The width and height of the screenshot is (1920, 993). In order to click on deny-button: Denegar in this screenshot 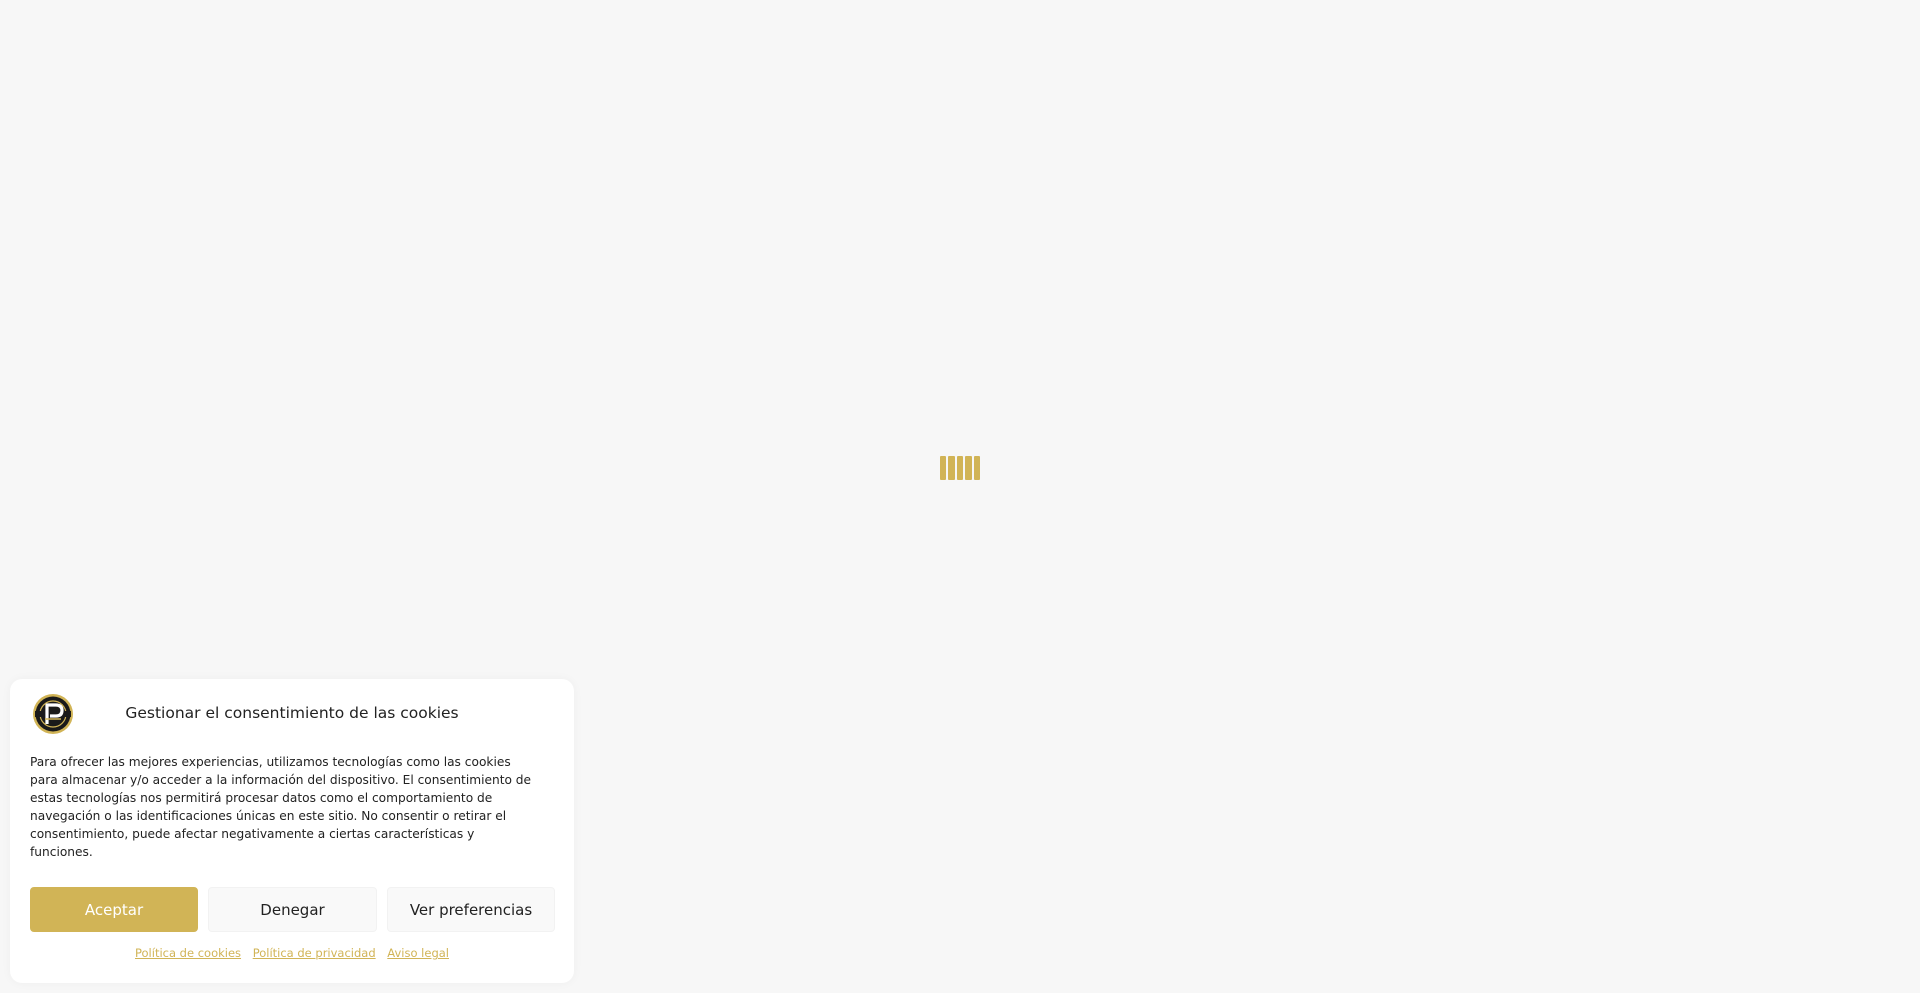, I will do `click(292, 909)`.